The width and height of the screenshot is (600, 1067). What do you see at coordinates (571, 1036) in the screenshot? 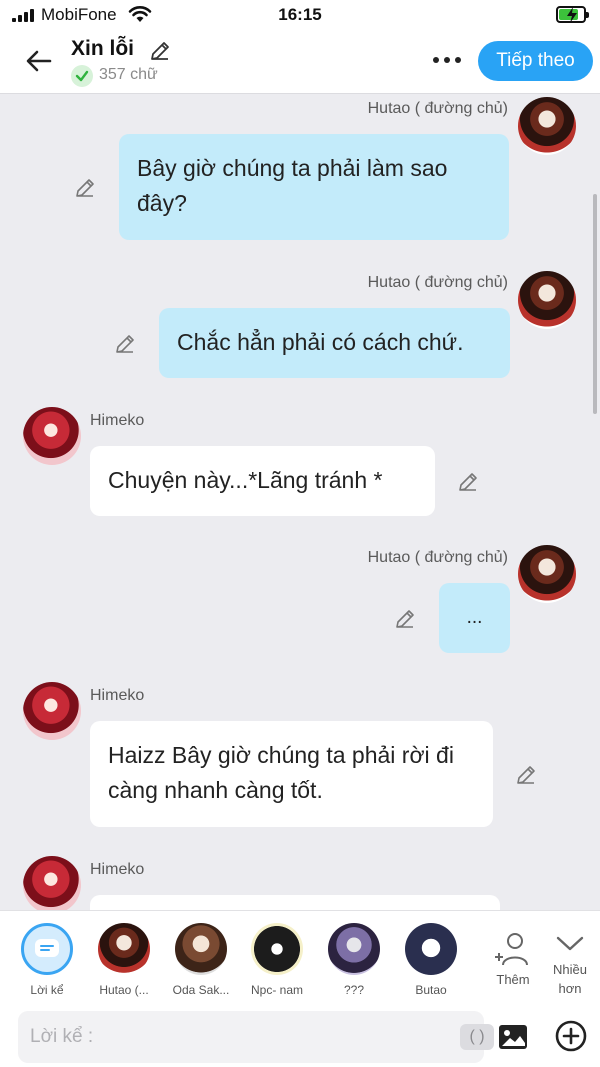
I see `plus-circle-icon` at bounding box center [571, 1036].